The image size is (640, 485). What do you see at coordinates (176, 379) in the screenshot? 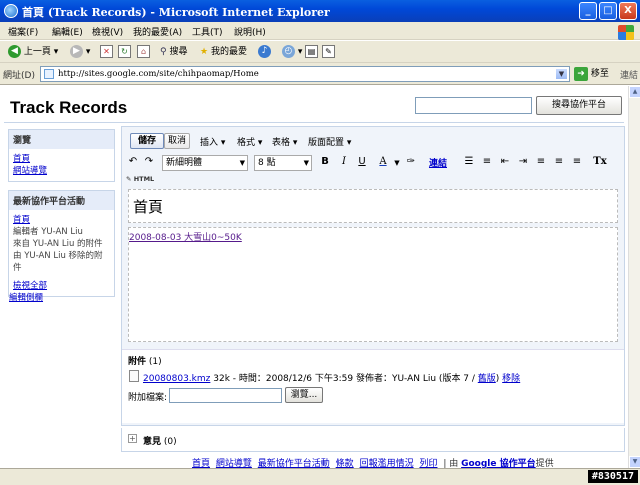
I see `attachment-file-link: 20080803.kmz` at bounding box center [176, 379].